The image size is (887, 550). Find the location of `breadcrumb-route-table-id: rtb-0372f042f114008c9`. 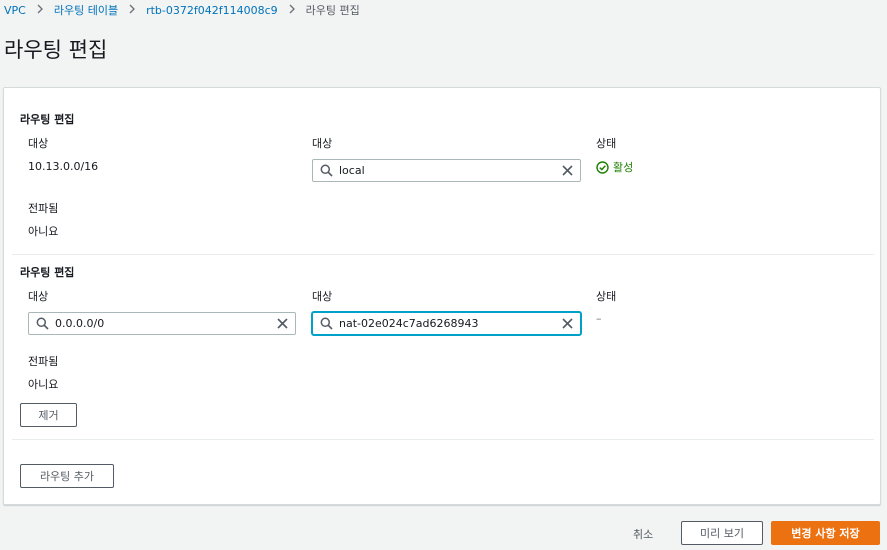

breadcrumb-route-table-id: rtb-0372f042f114008c9 is located at coordinates (212, 10).